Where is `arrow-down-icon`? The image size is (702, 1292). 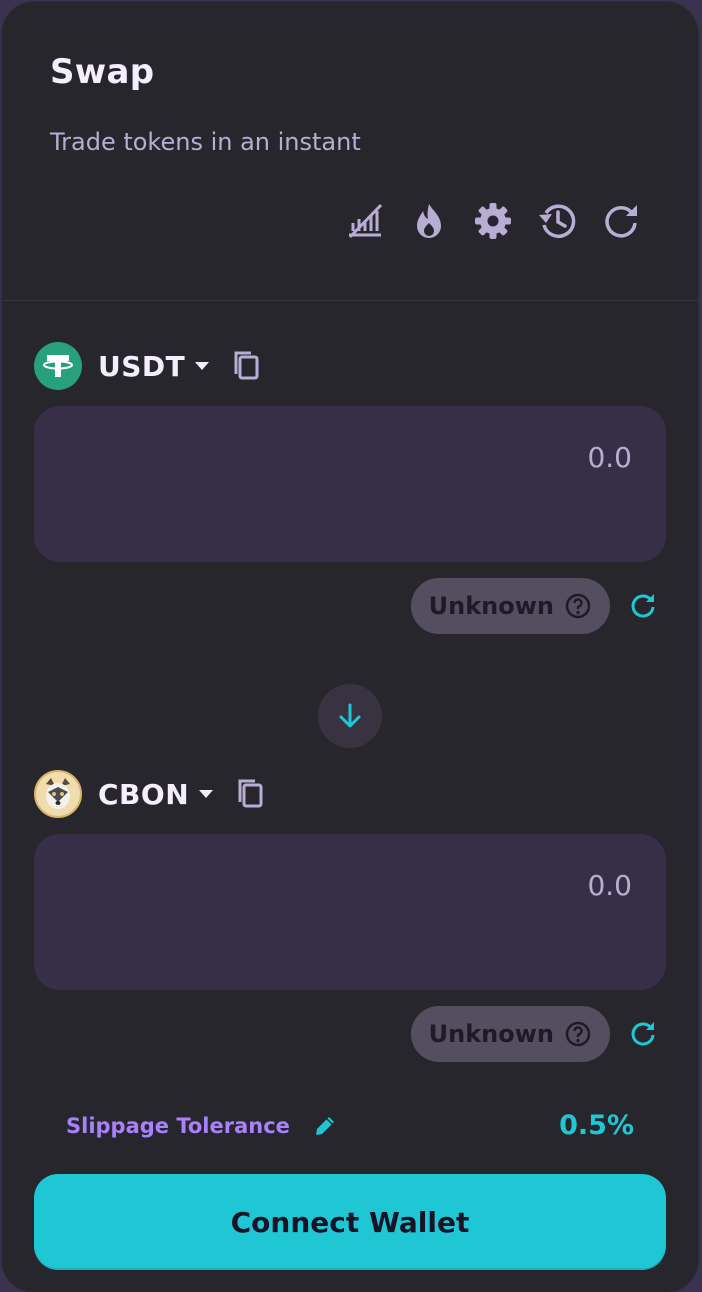
arrow-down-icon is located at coordinates (350, 715).